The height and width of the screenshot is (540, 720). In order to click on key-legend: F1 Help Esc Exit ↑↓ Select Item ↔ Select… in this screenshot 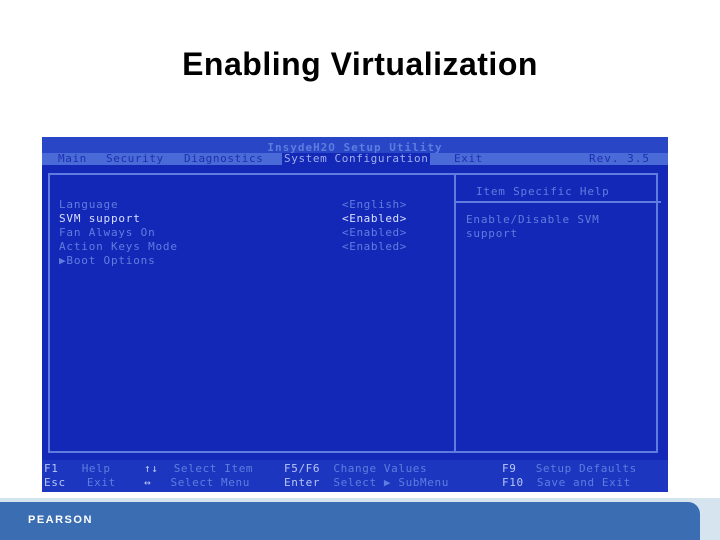, I will do `click(355, 476)`.